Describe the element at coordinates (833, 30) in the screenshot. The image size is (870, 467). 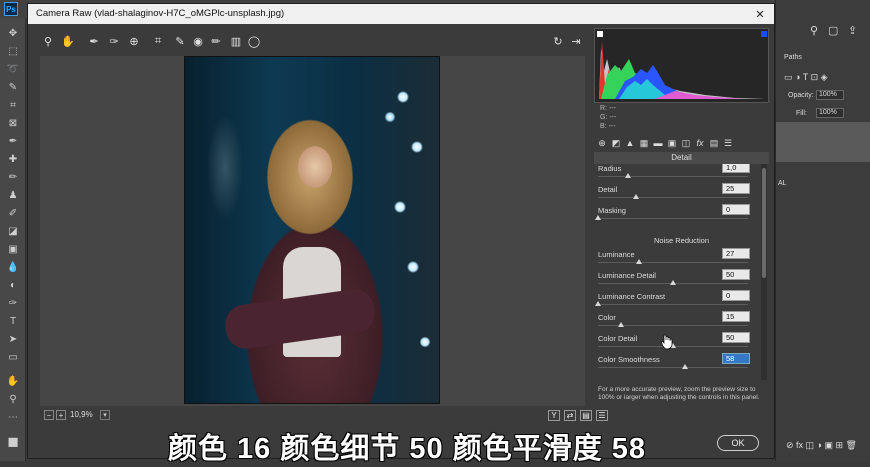
I see `workspace-icon: ▢` at that location.